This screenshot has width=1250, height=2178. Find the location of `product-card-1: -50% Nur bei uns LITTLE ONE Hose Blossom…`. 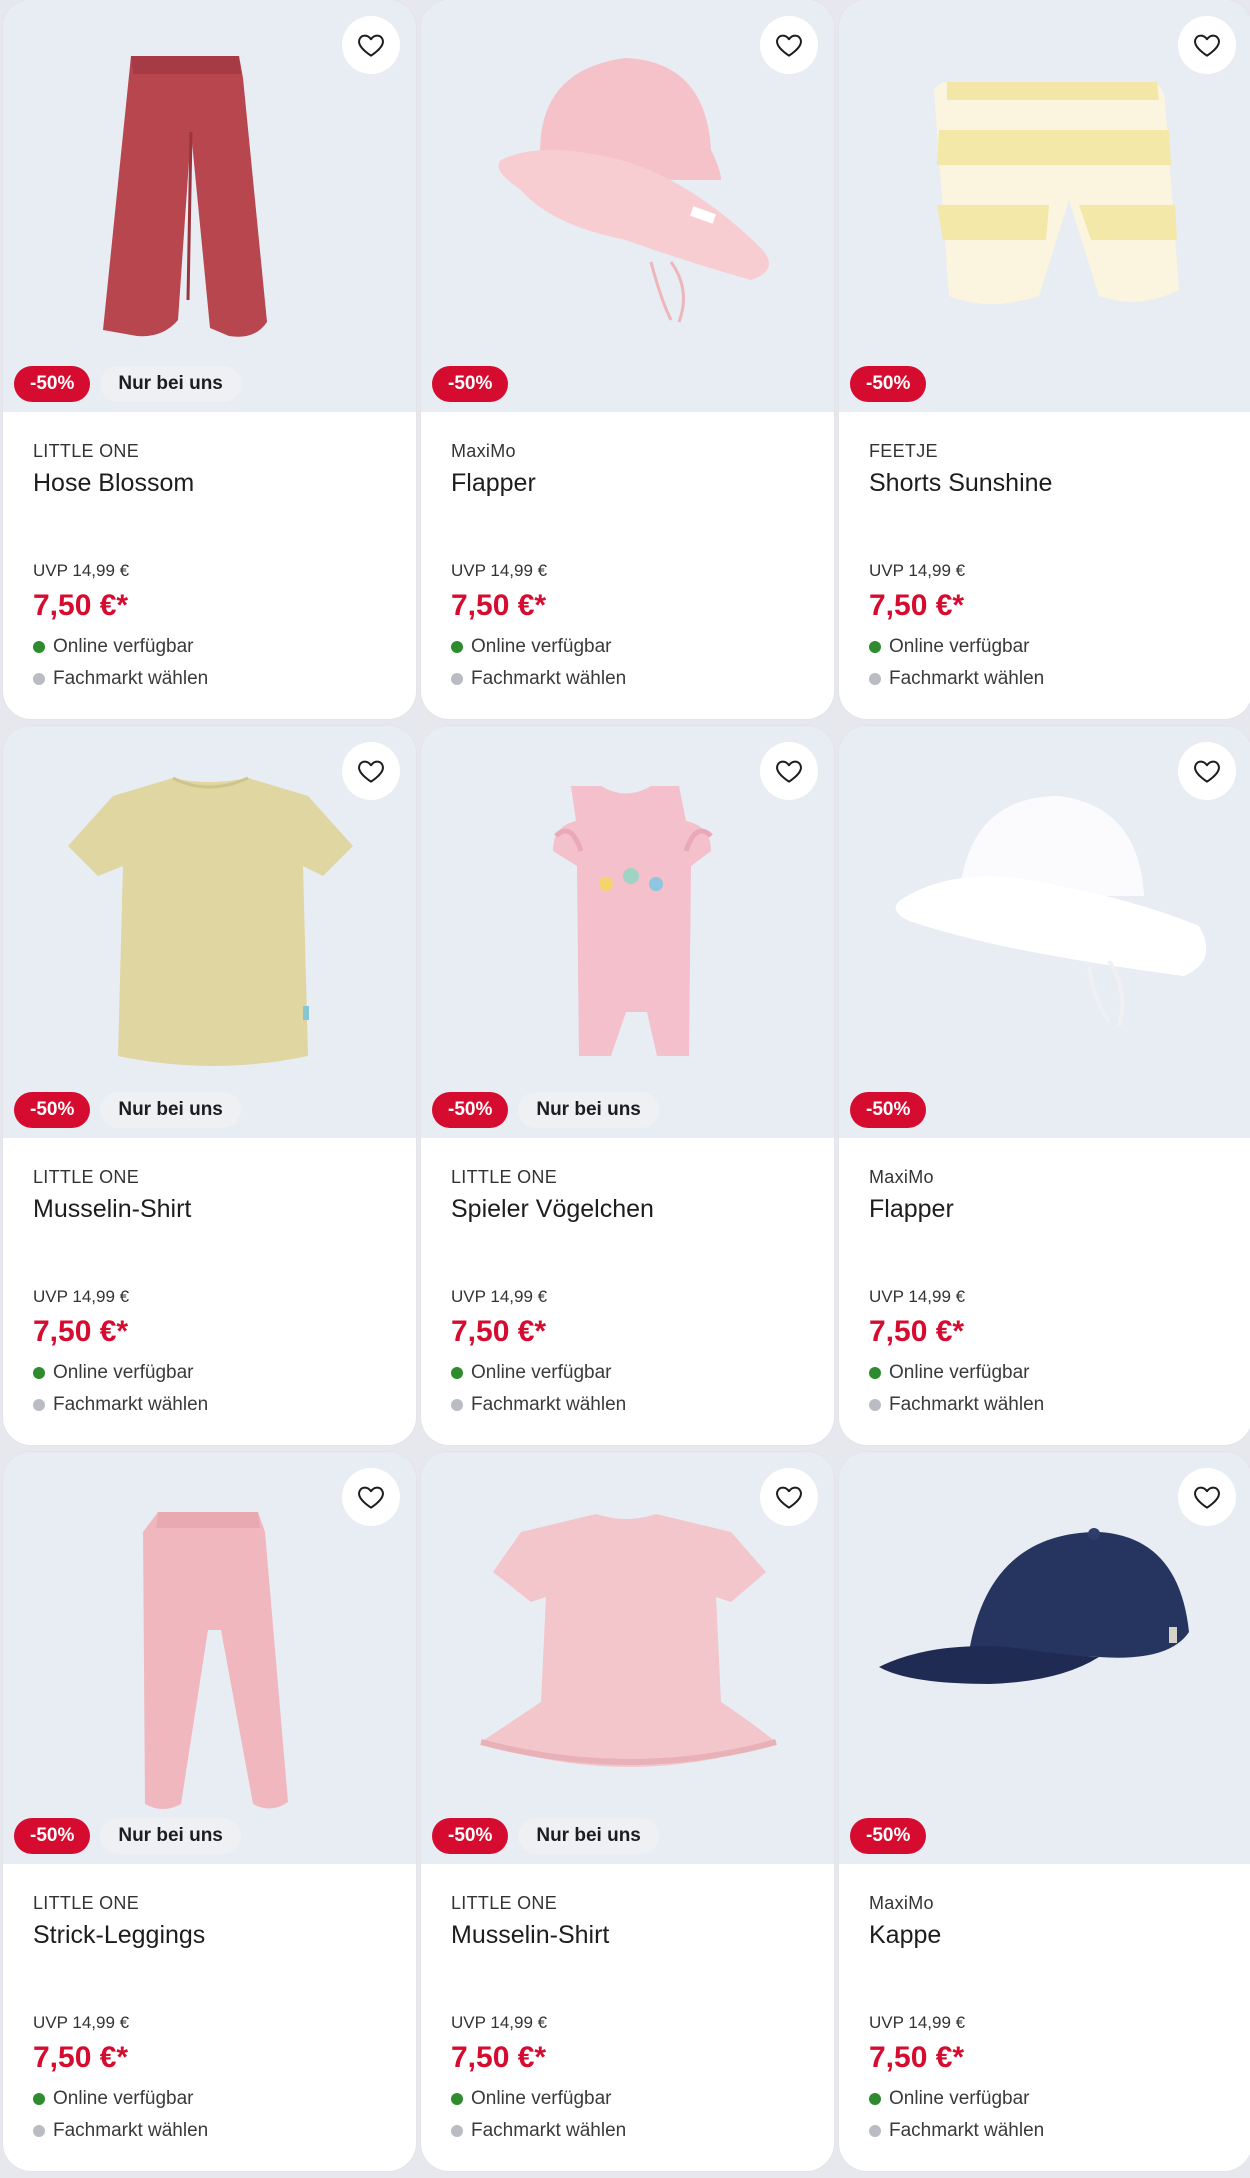

product-card-1: -50% Nur bei uns LITTLE ONE Hose Blossom… is located at coordinates (209, 359).